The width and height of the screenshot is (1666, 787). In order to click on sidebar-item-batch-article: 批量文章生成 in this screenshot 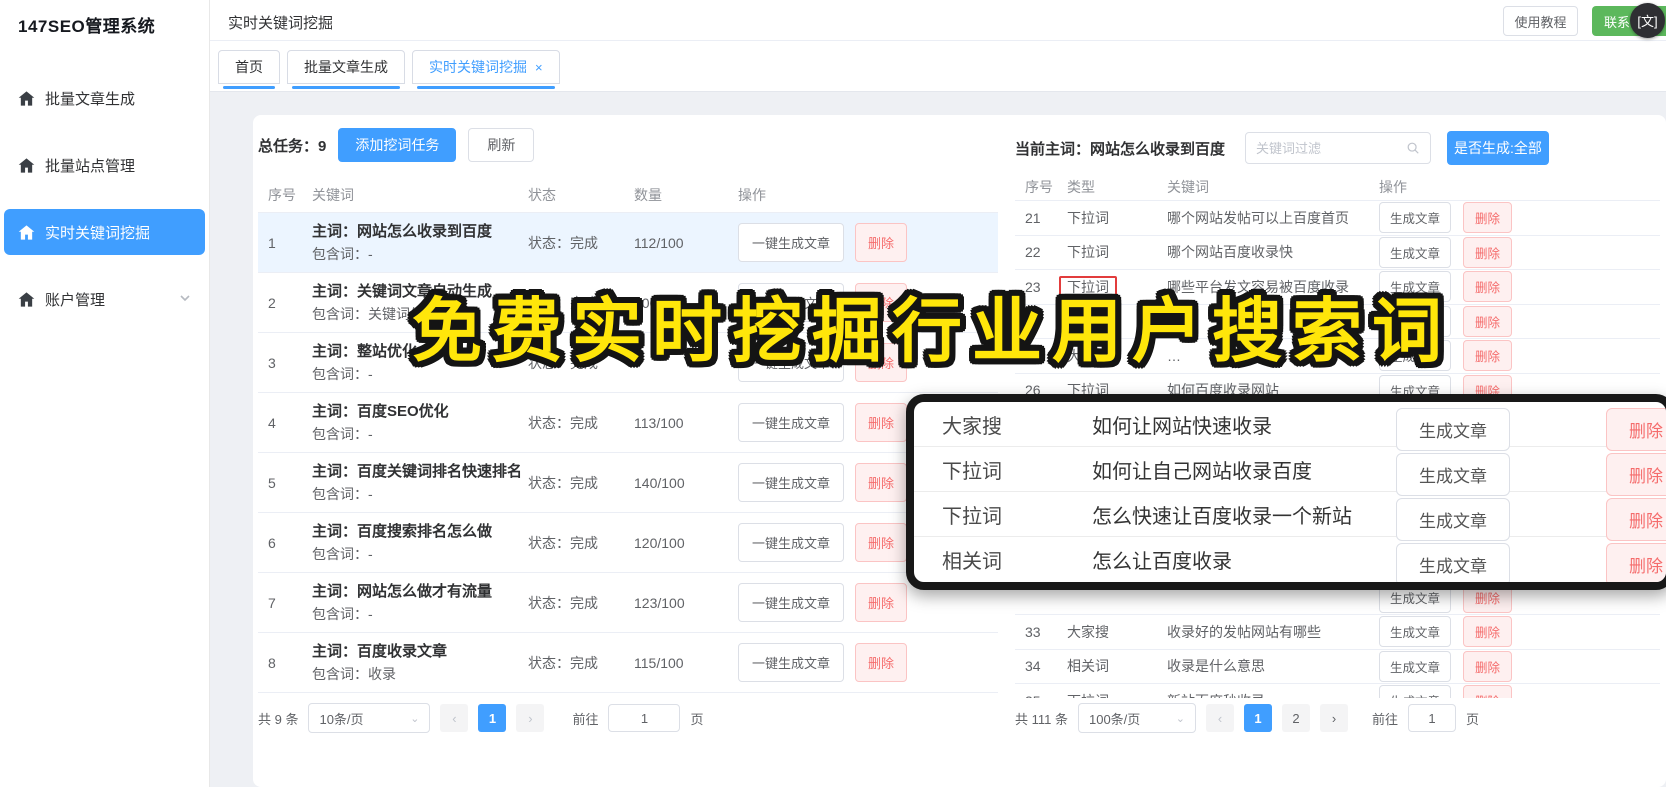, I will do `click(104, 98)`.